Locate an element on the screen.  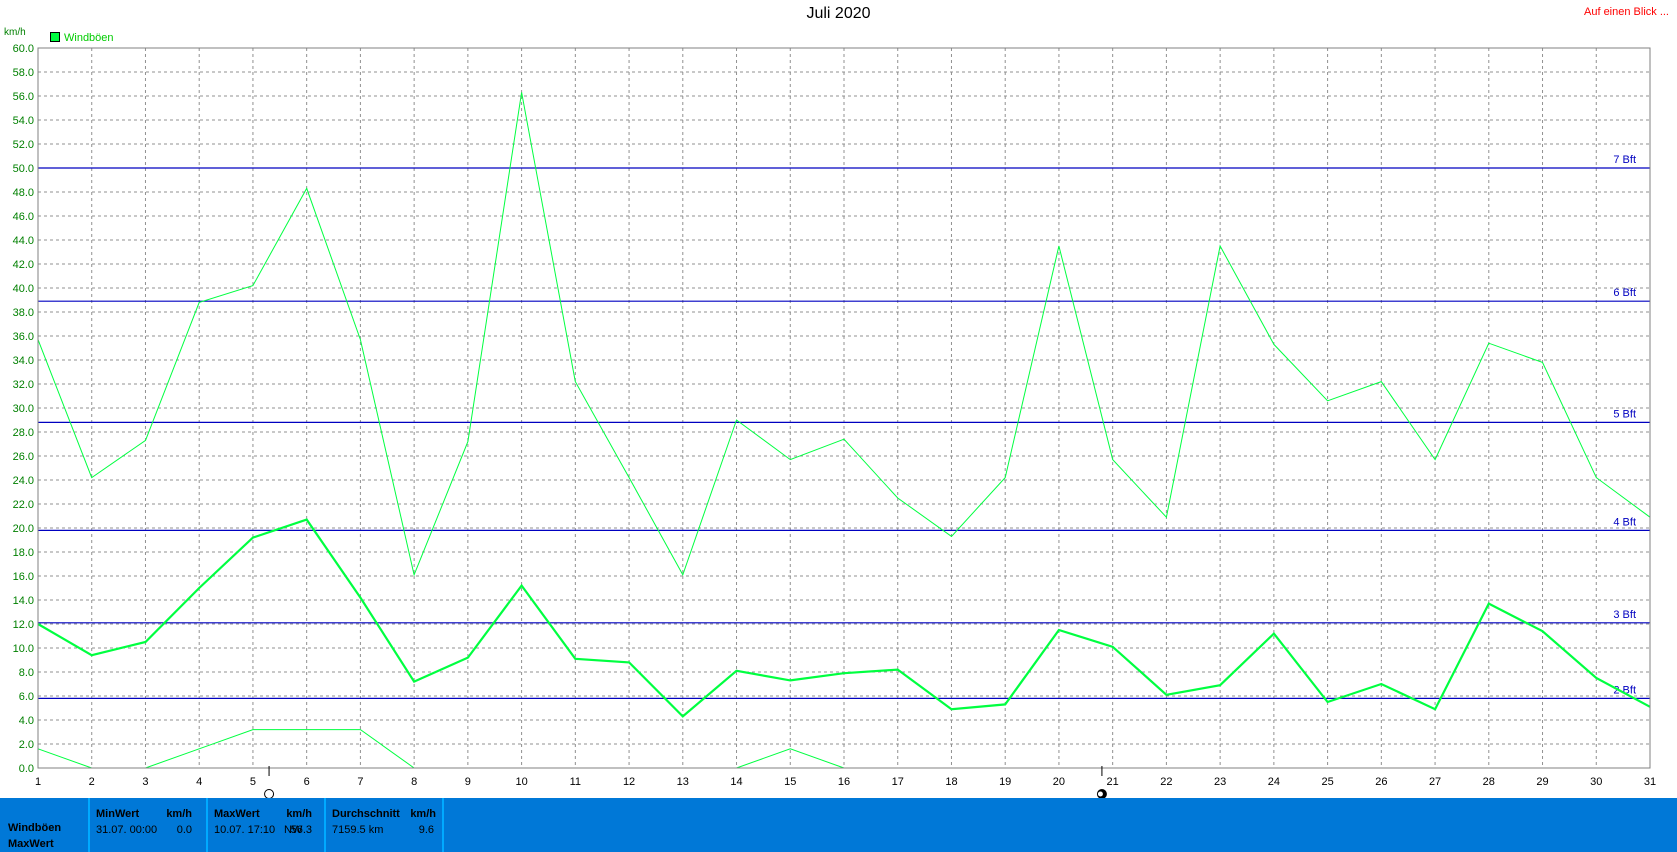
avg-value: 9.6 is located at coordinates (426, 830).